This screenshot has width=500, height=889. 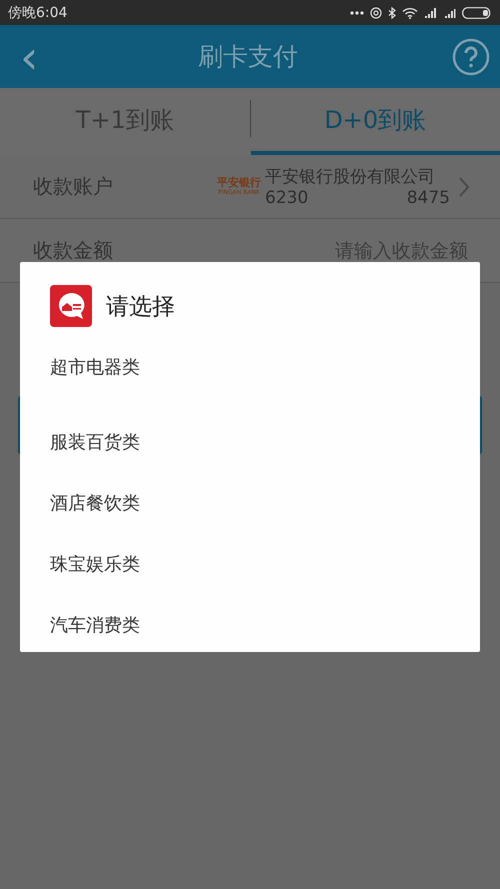 What do you see at coordinates (73, 186) in the screenshot?
I see `field-label: 收款账户` at bounding box center [73, 186].